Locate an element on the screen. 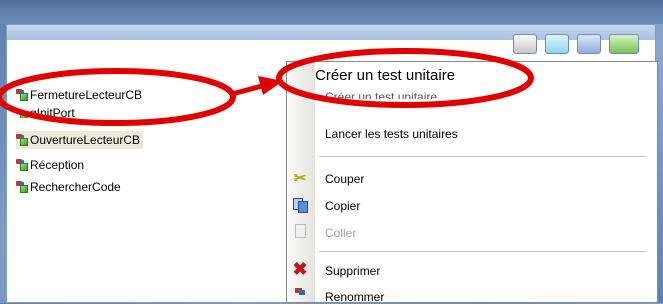 This screenshot has height=304, width=663. annotation-arrow-line is located at coordinates (247, 90).